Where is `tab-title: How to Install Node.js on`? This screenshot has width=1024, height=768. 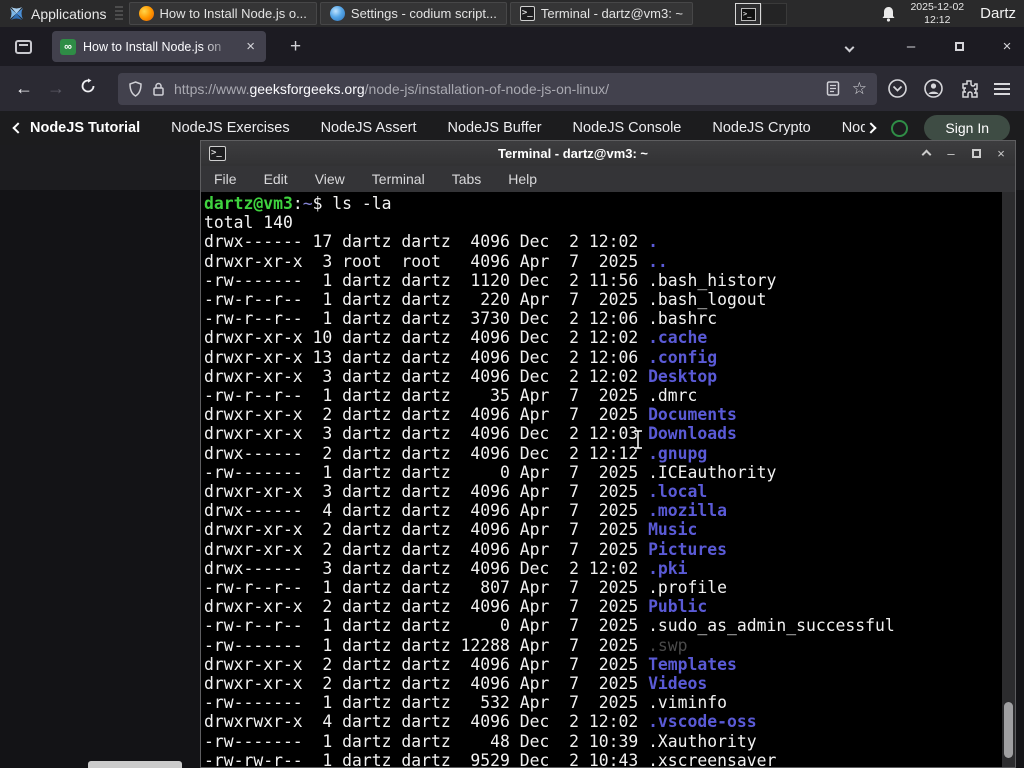 tab-title: How to Install Node.js on is located at coordinates (152, 46).